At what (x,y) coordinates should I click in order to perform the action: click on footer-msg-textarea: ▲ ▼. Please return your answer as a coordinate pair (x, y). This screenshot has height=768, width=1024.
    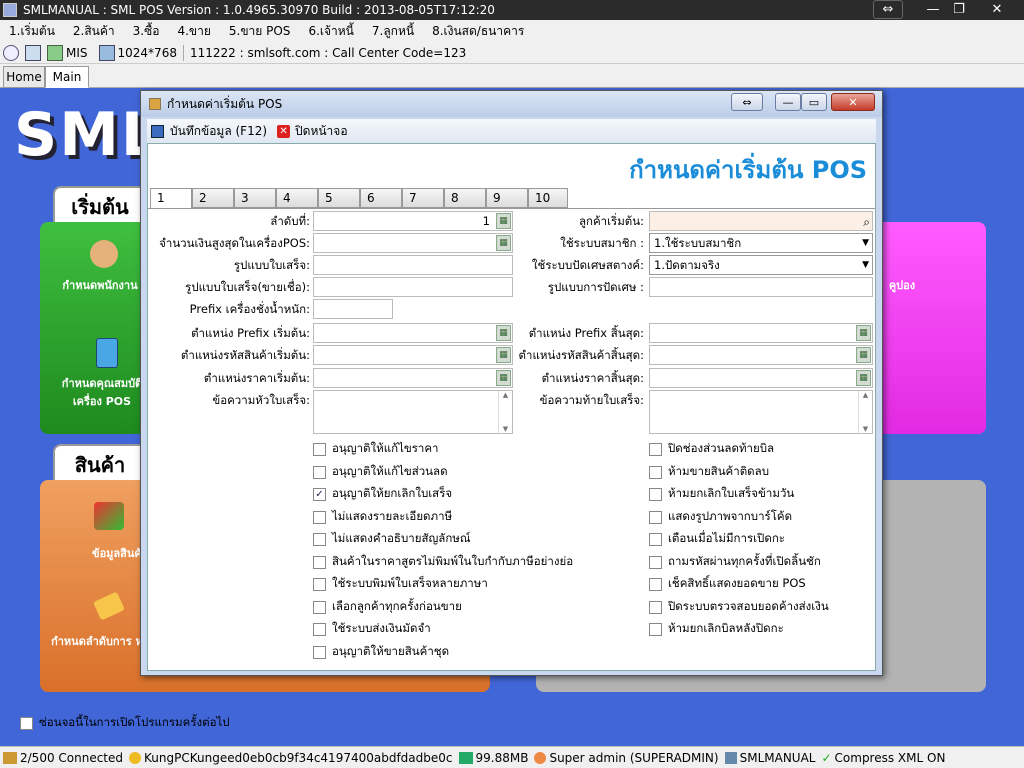
    Looking at the image, I should click on (761, 412).